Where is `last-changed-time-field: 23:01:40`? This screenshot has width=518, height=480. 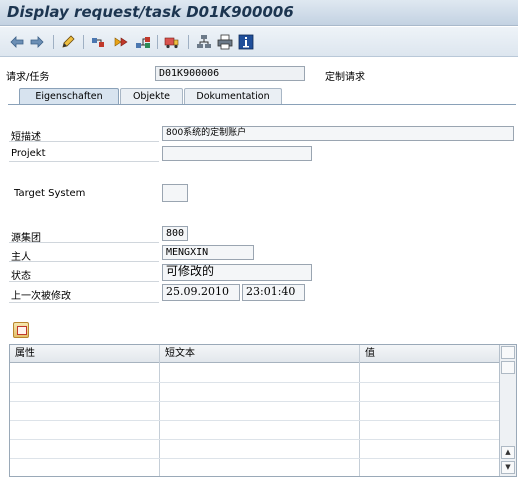
last-changed-time-field: 23:01:40 is located at coordinates (273, 292).